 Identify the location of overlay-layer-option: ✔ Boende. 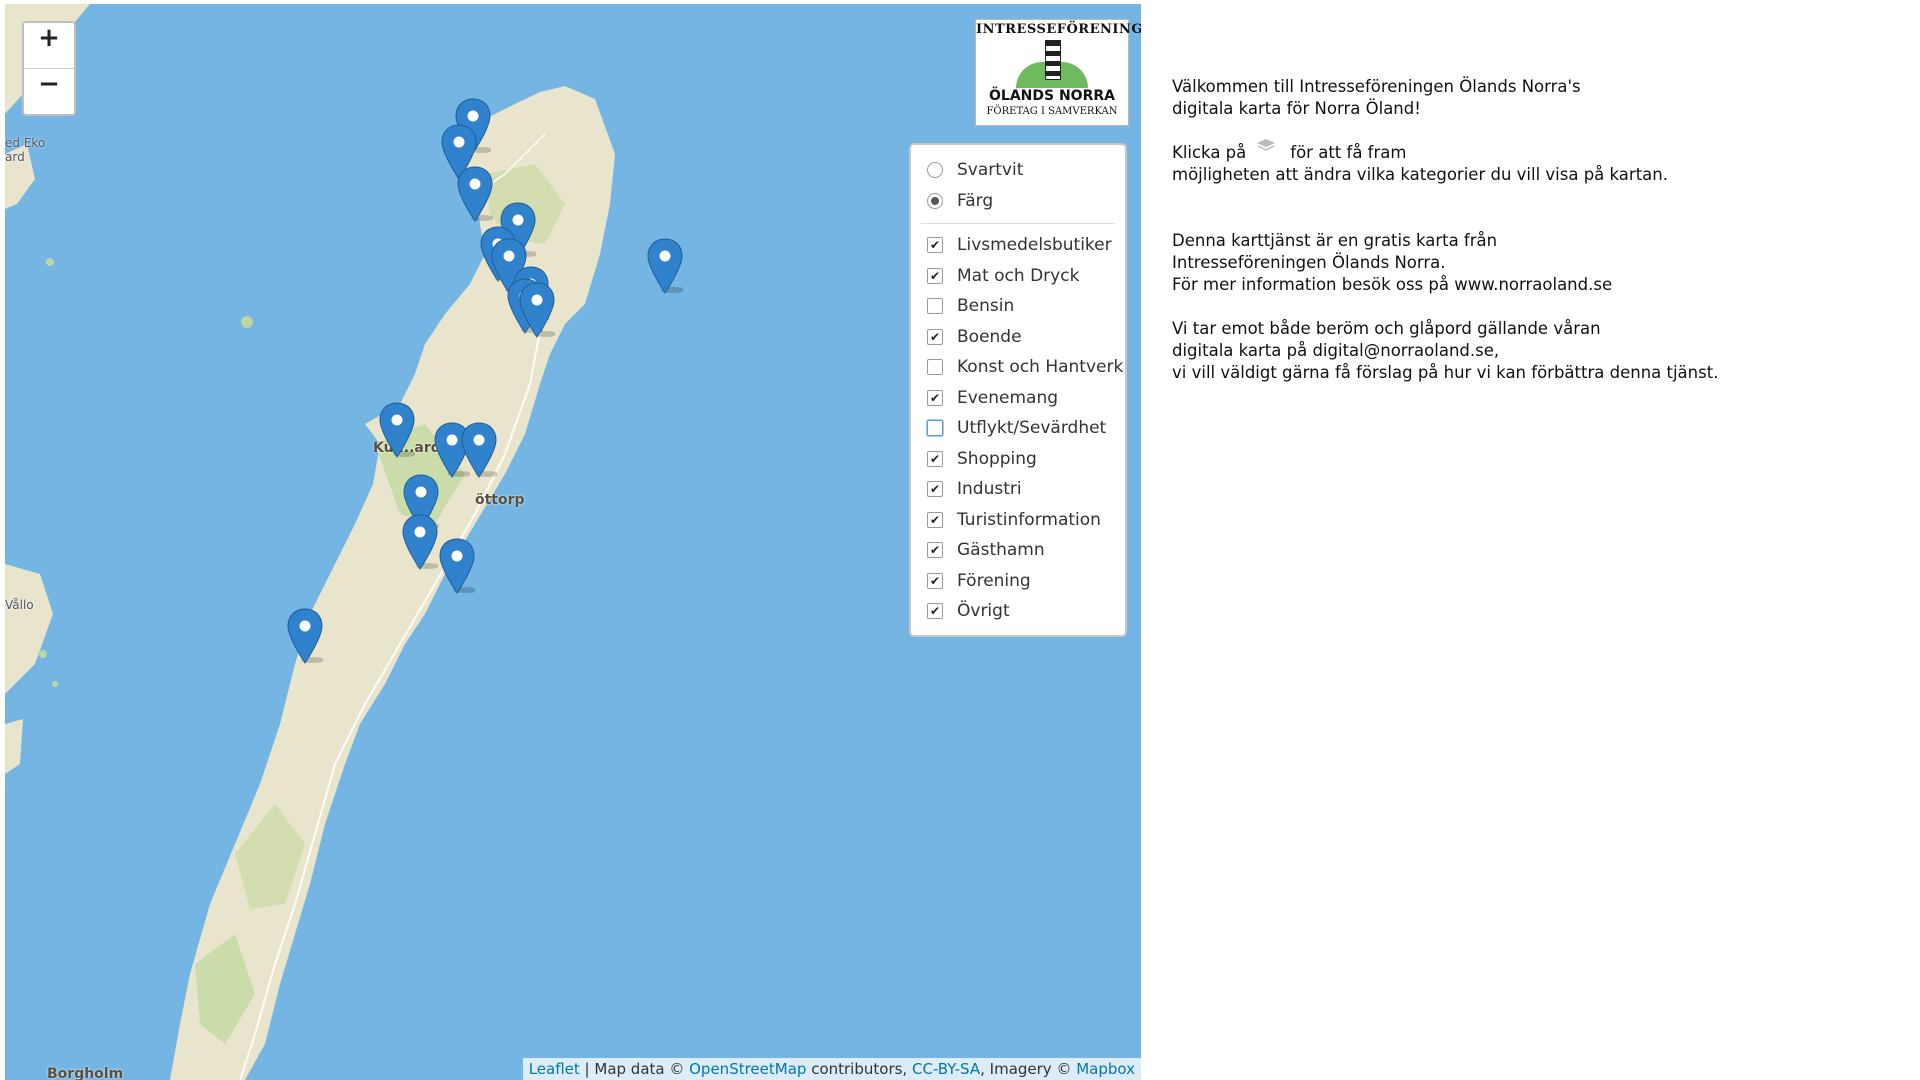
(1018, 337).